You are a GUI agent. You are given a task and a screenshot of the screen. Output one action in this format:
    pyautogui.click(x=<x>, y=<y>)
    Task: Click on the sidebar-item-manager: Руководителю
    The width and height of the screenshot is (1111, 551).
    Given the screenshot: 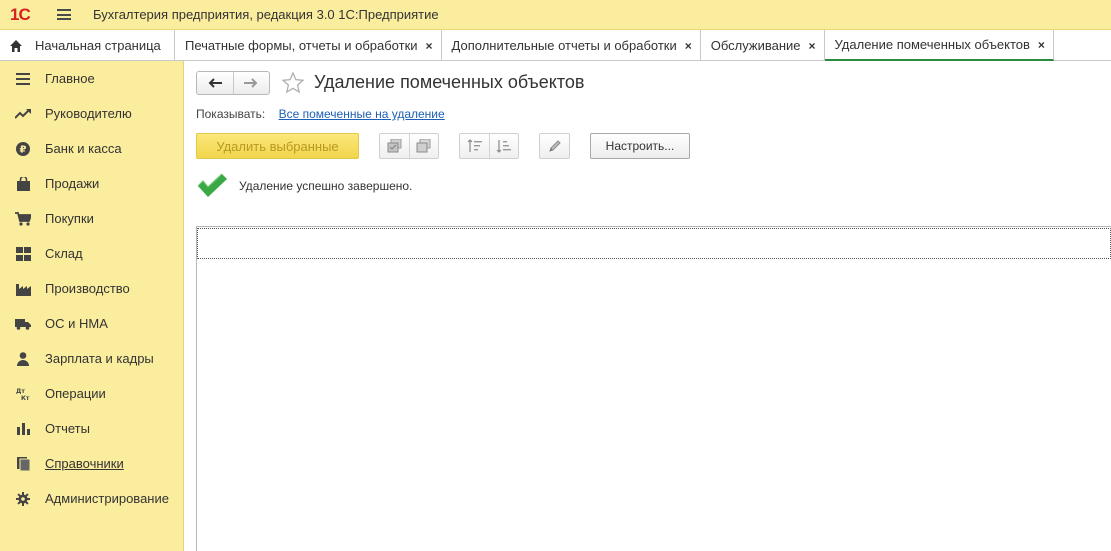 What is the action you would take?
    pyautogui.click(x=91, y=113)
    